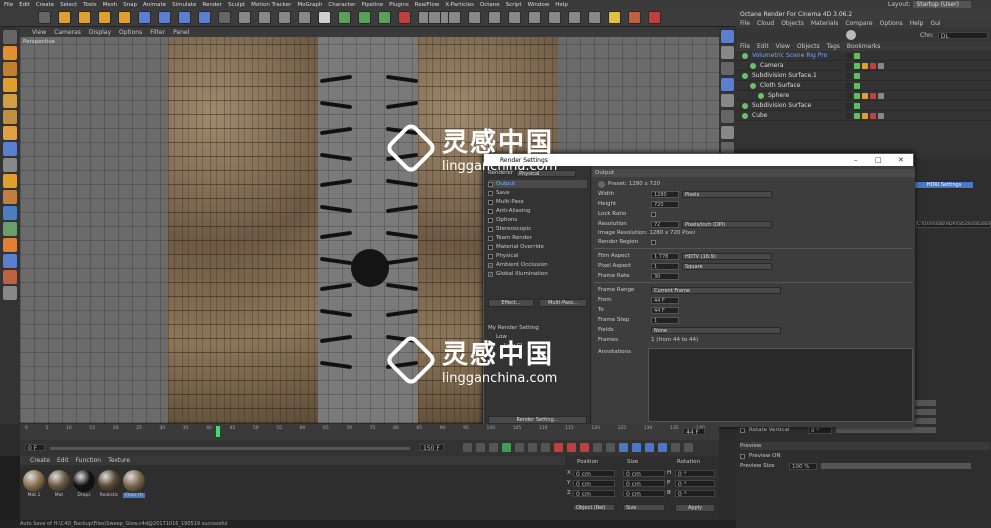 This screenshot has height=528, width=991. Describe the element at coordinates (537, 229) in the screenshot. I see `settings-item-stereoscopic: Stereoscopic` at that location.